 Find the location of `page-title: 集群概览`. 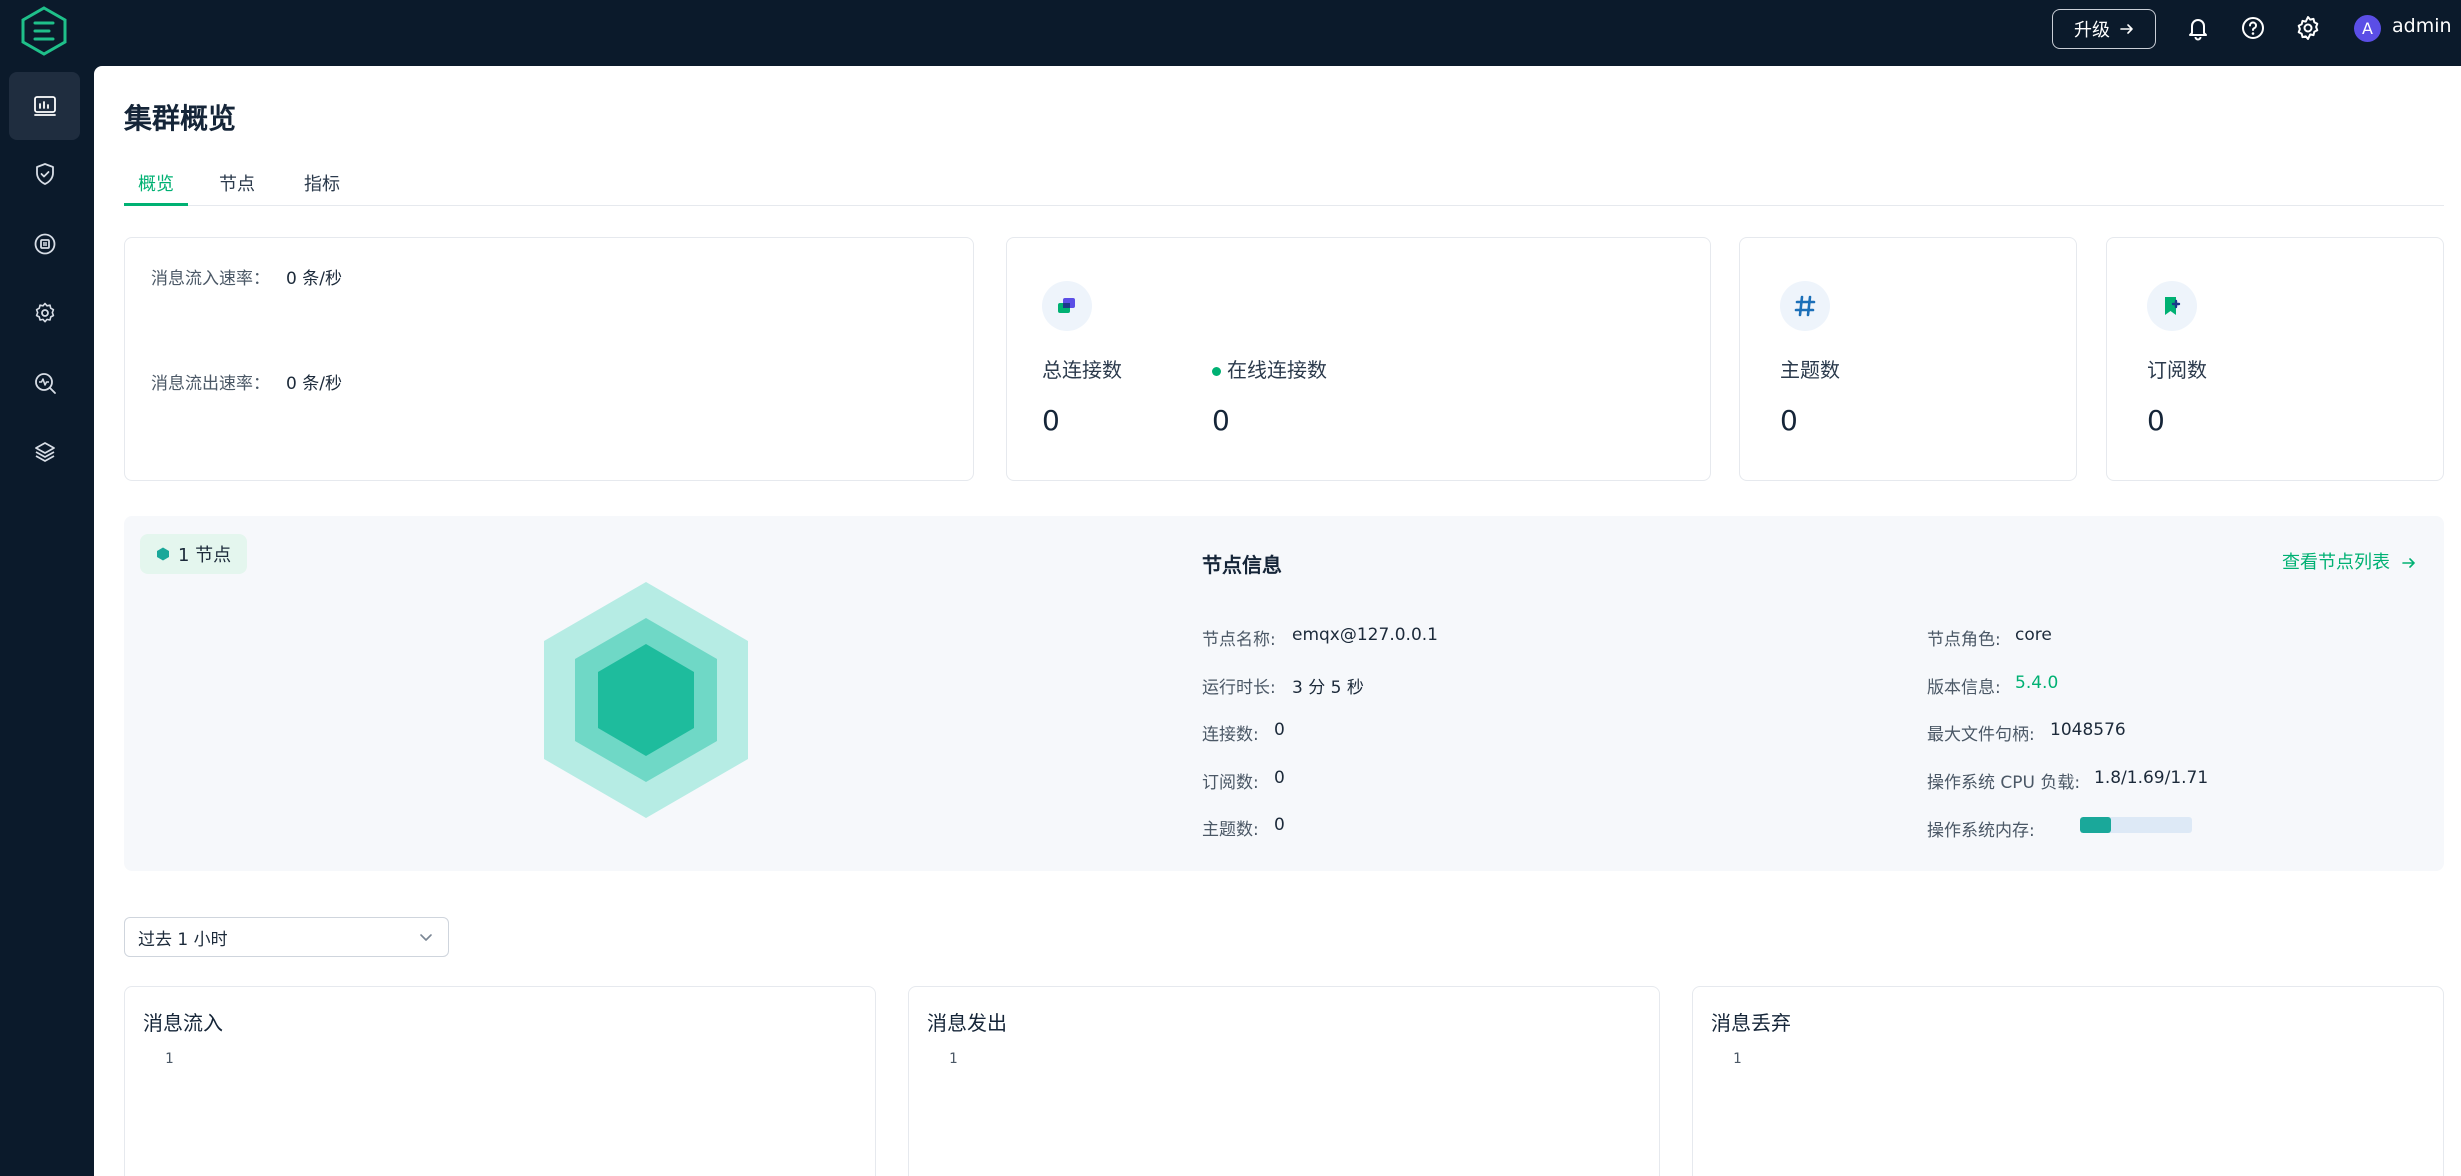

page-title: 集群概览 is located at coordinates (180, 118).